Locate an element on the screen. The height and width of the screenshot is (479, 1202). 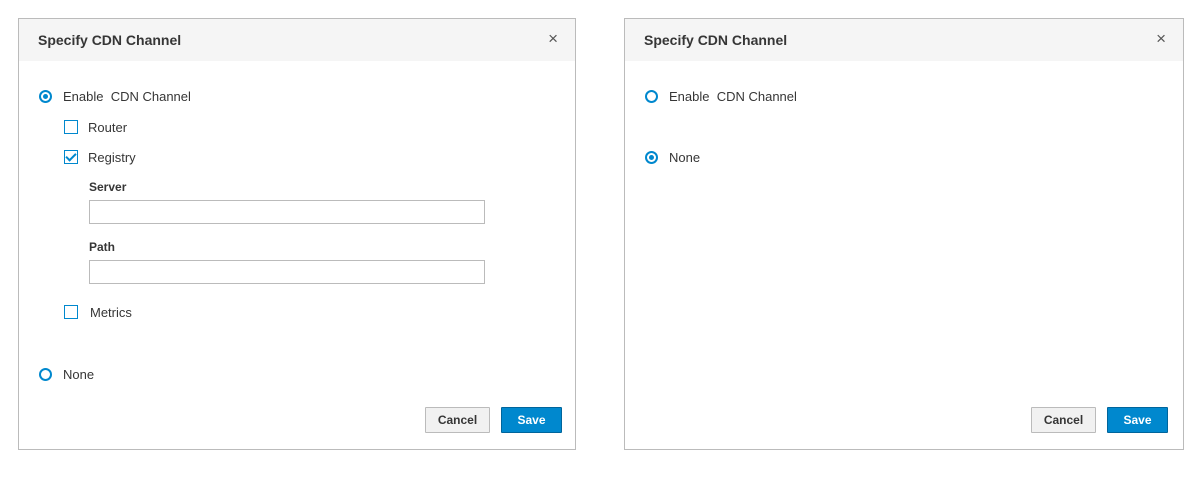
path-label: Path is located at coordinates (102, 247).